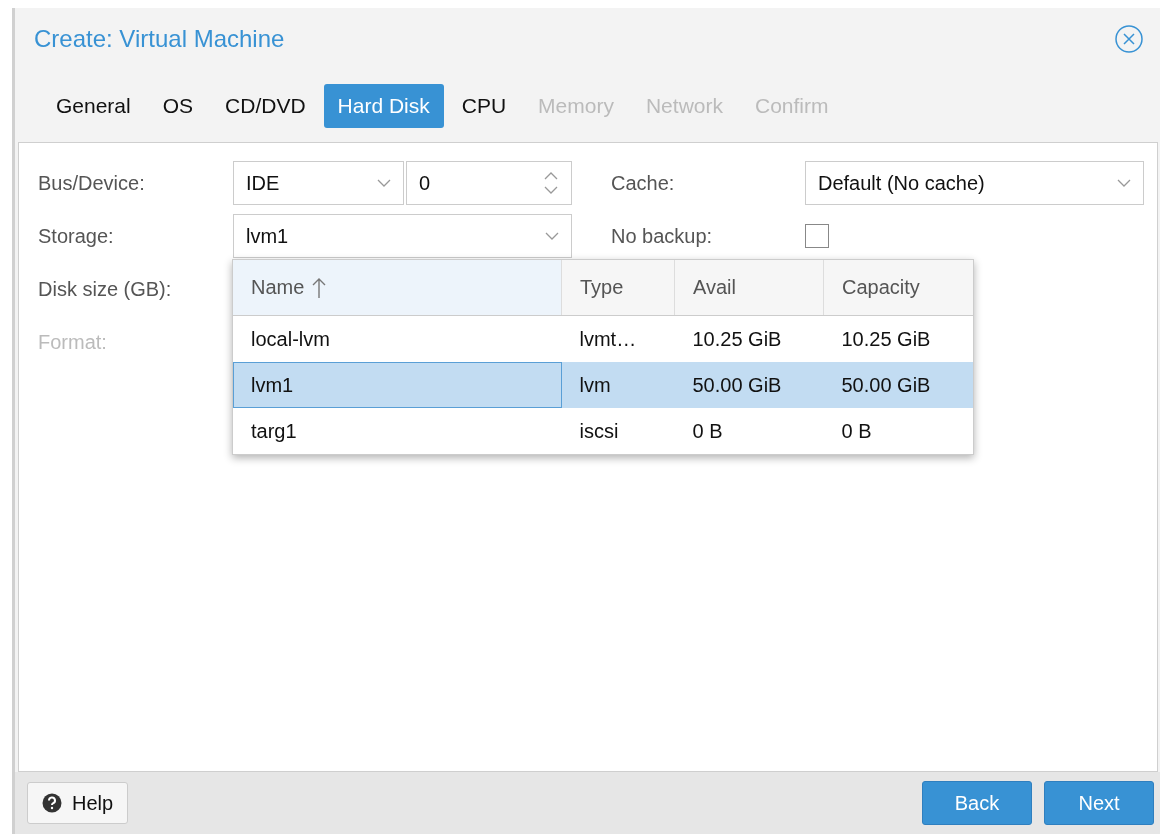 Image resolution: width=1166 pixels, height=834 pixels. I want to click on close-icon, so click(1129, 39).